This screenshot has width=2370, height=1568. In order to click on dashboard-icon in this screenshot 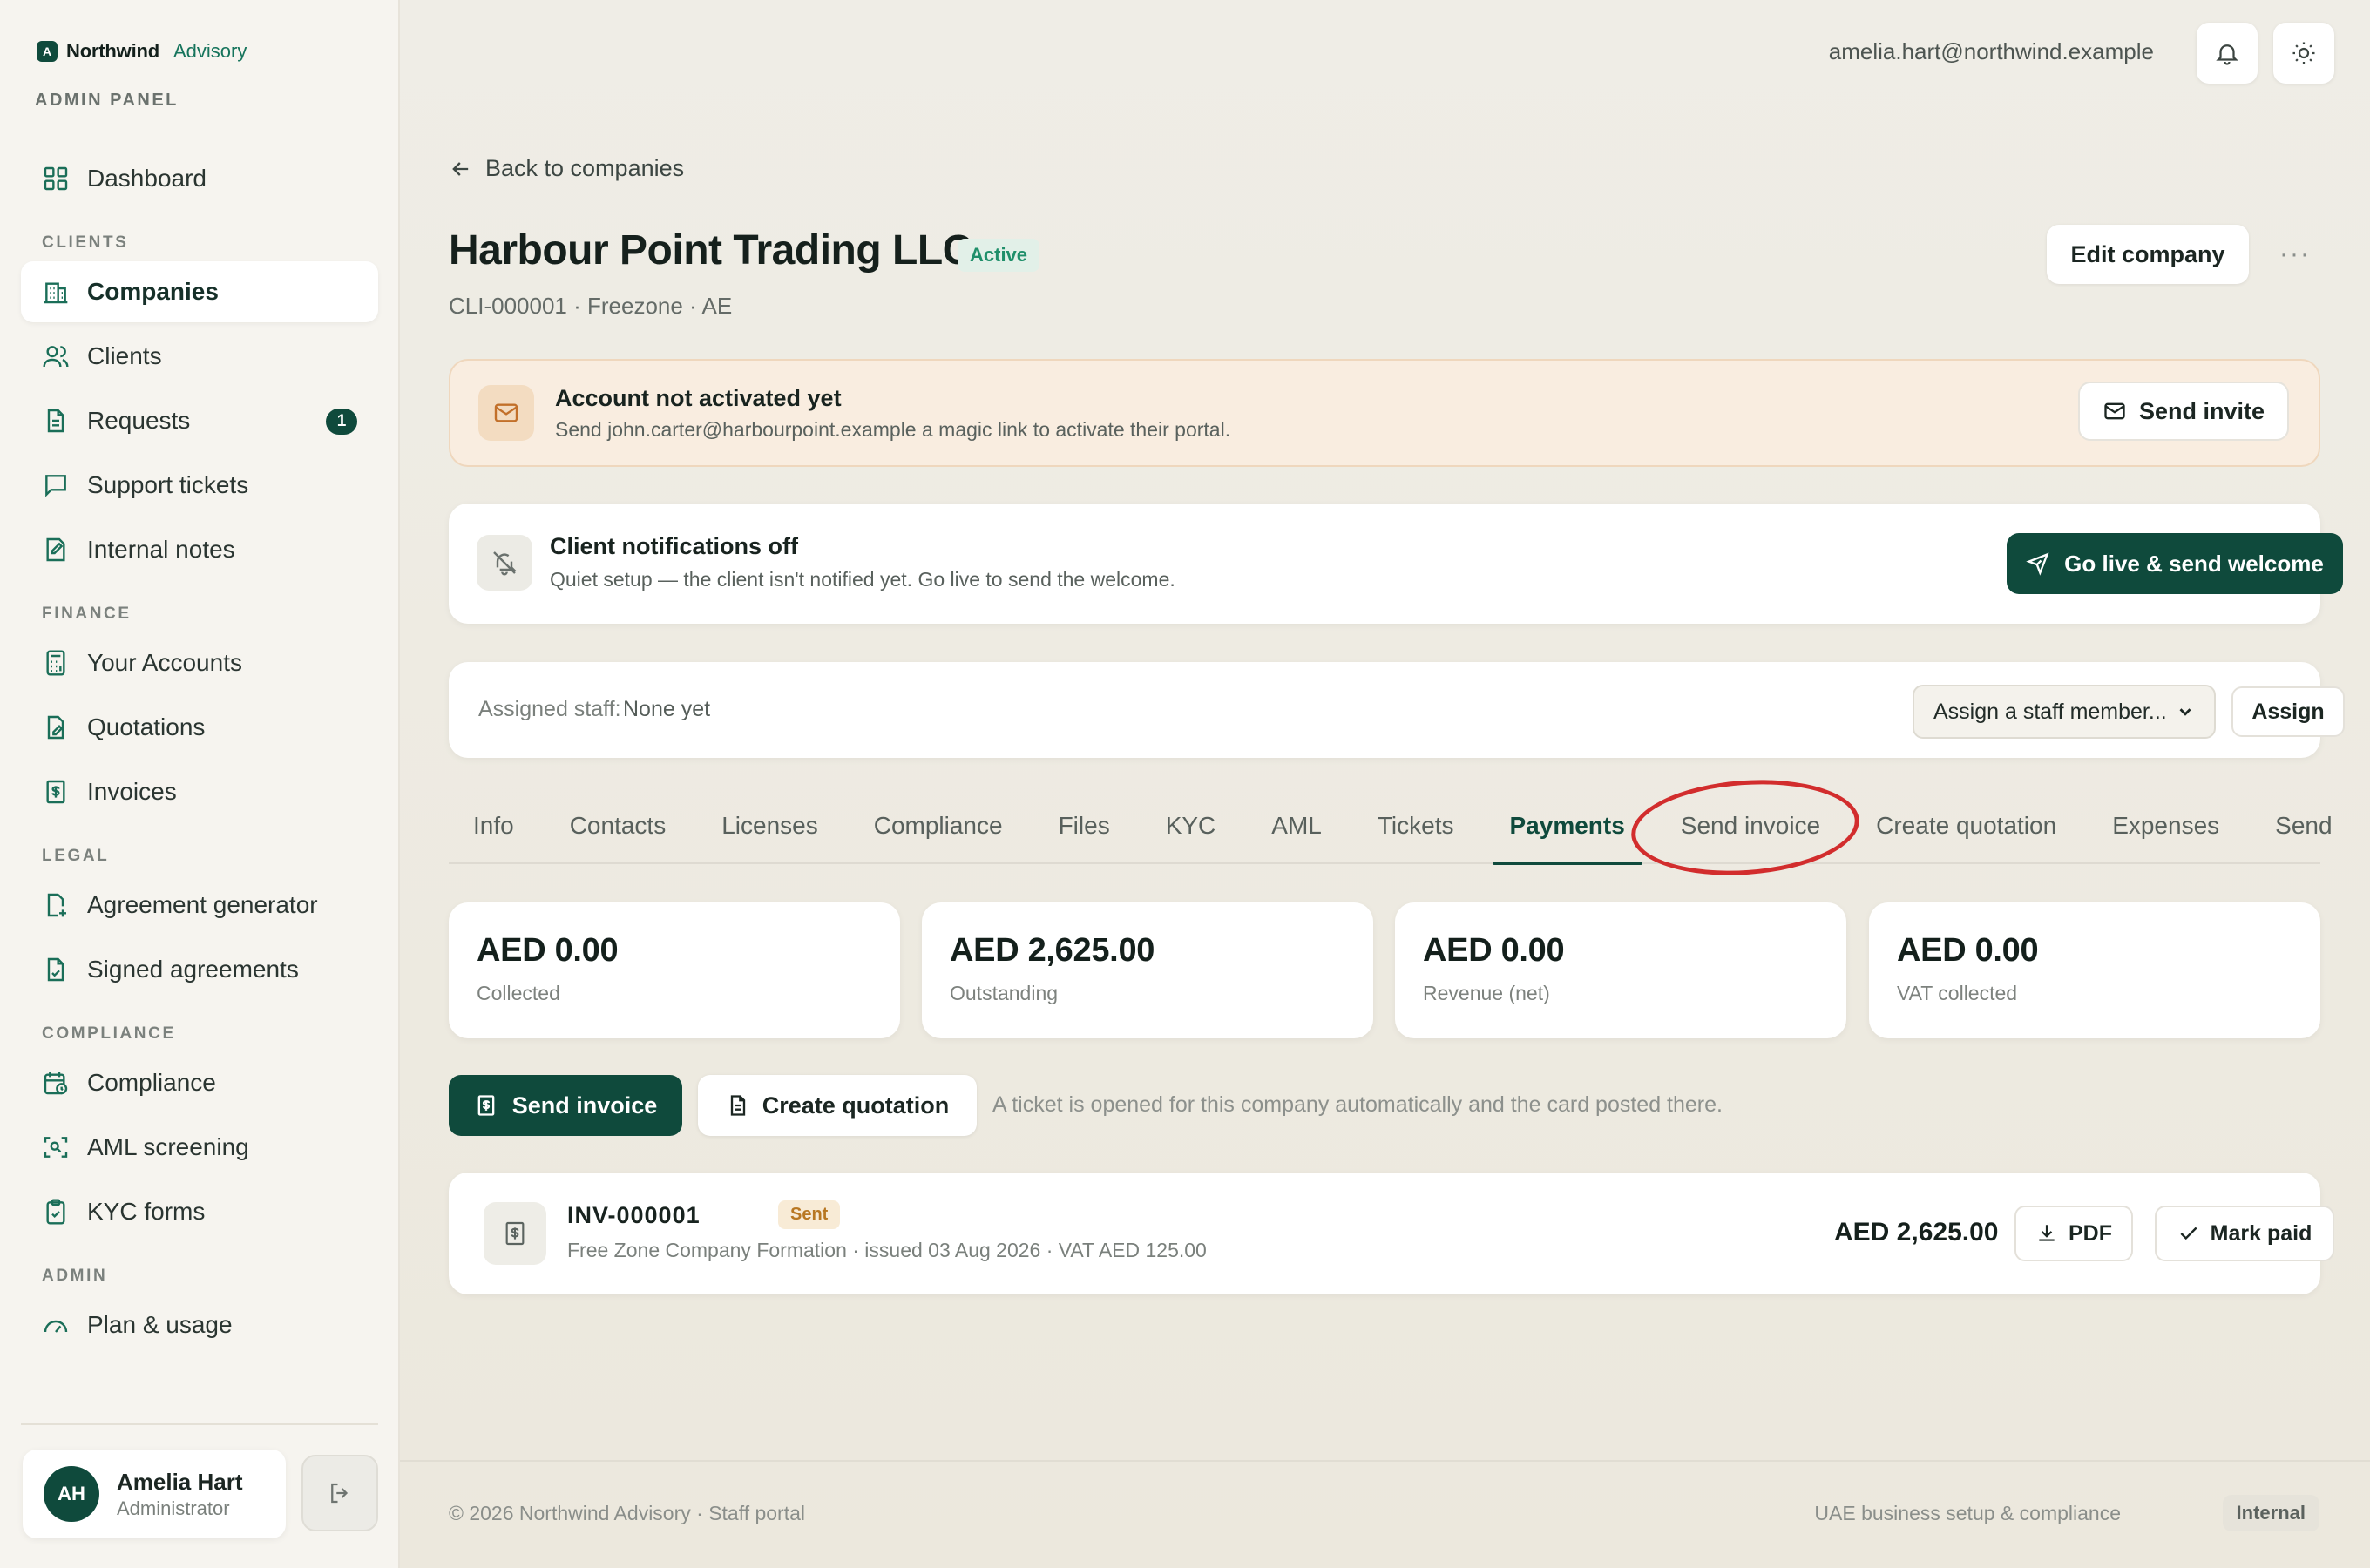, I will do `click(56, 179)`.